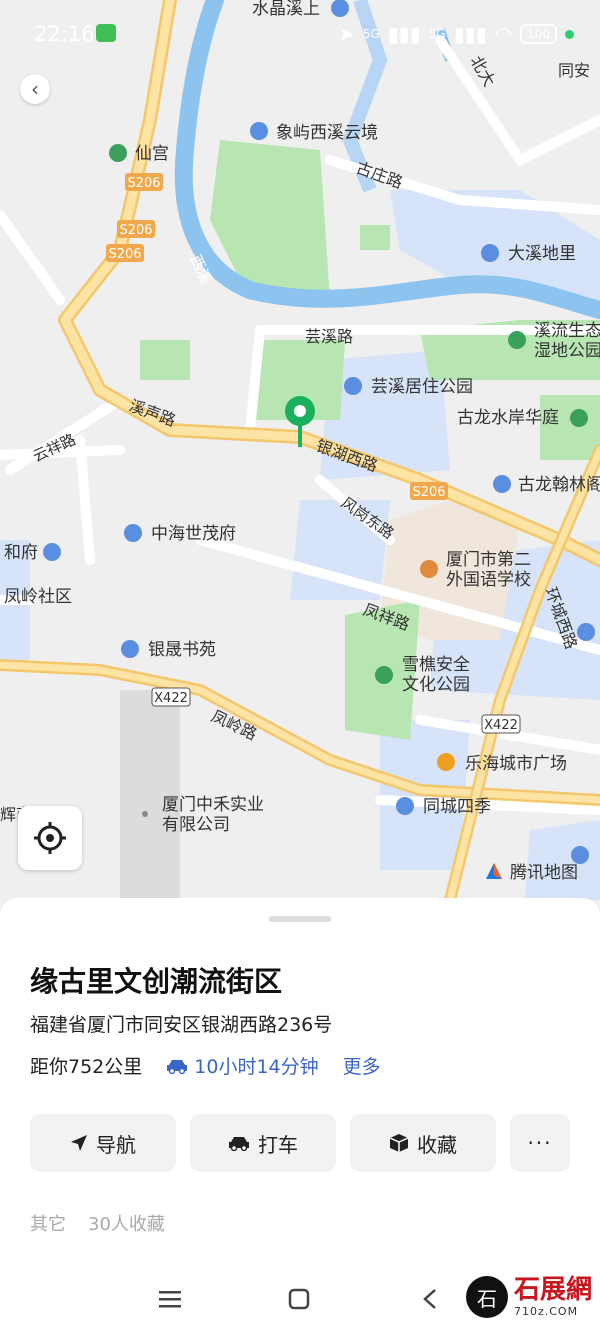 The image size is (600, 1333). I want to click on shield-s206-d: S206, so click(429, 491).